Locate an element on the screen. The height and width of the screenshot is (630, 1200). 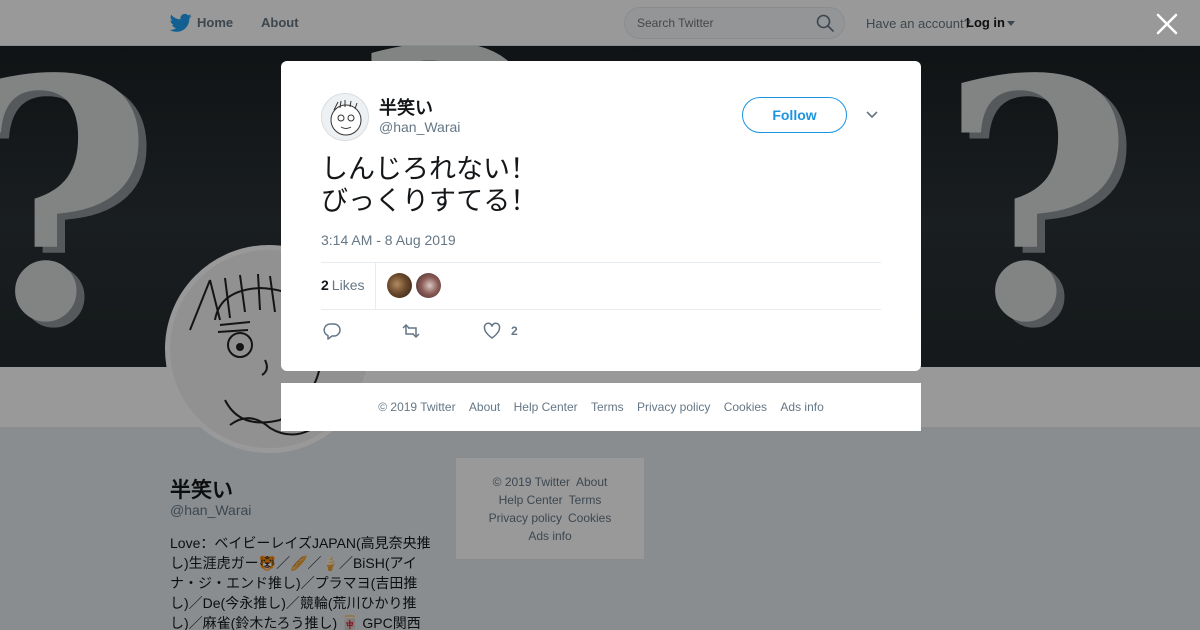
tweet-text: しんじろれない！ びっくりすてる！ is located at coordinates (429, 185).